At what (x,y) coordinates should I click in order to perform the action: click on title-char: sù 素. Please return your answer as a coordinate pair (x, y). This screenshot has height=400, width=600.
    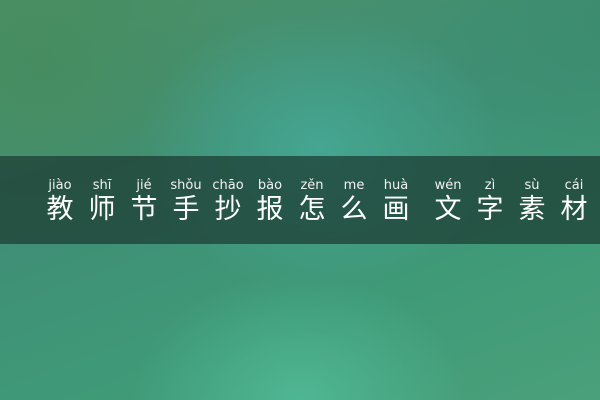
    Looking at the image, I should click on (532, 202).